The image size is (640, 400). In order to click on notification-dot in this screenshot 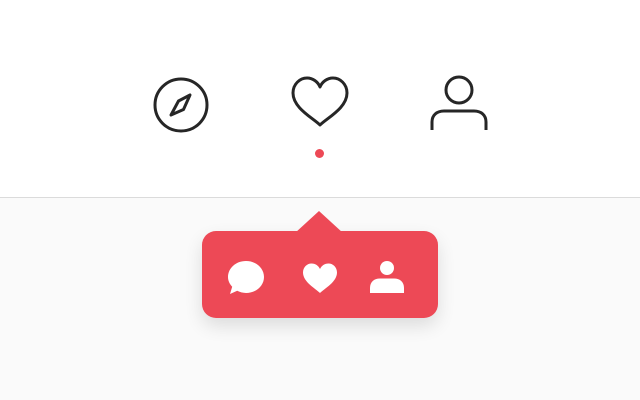, I will do `click(319, 153)`.